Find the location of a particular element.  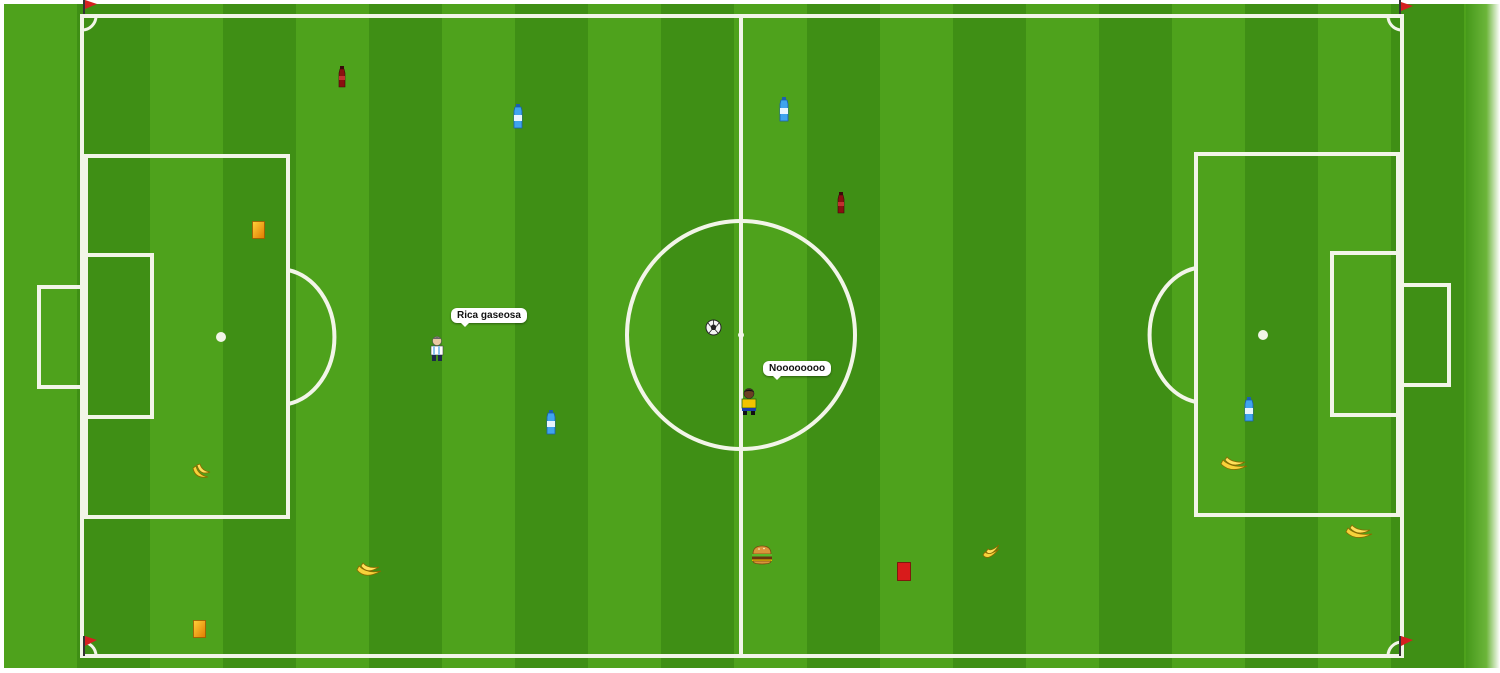

right-goal is located at coordinates (1425, 335).